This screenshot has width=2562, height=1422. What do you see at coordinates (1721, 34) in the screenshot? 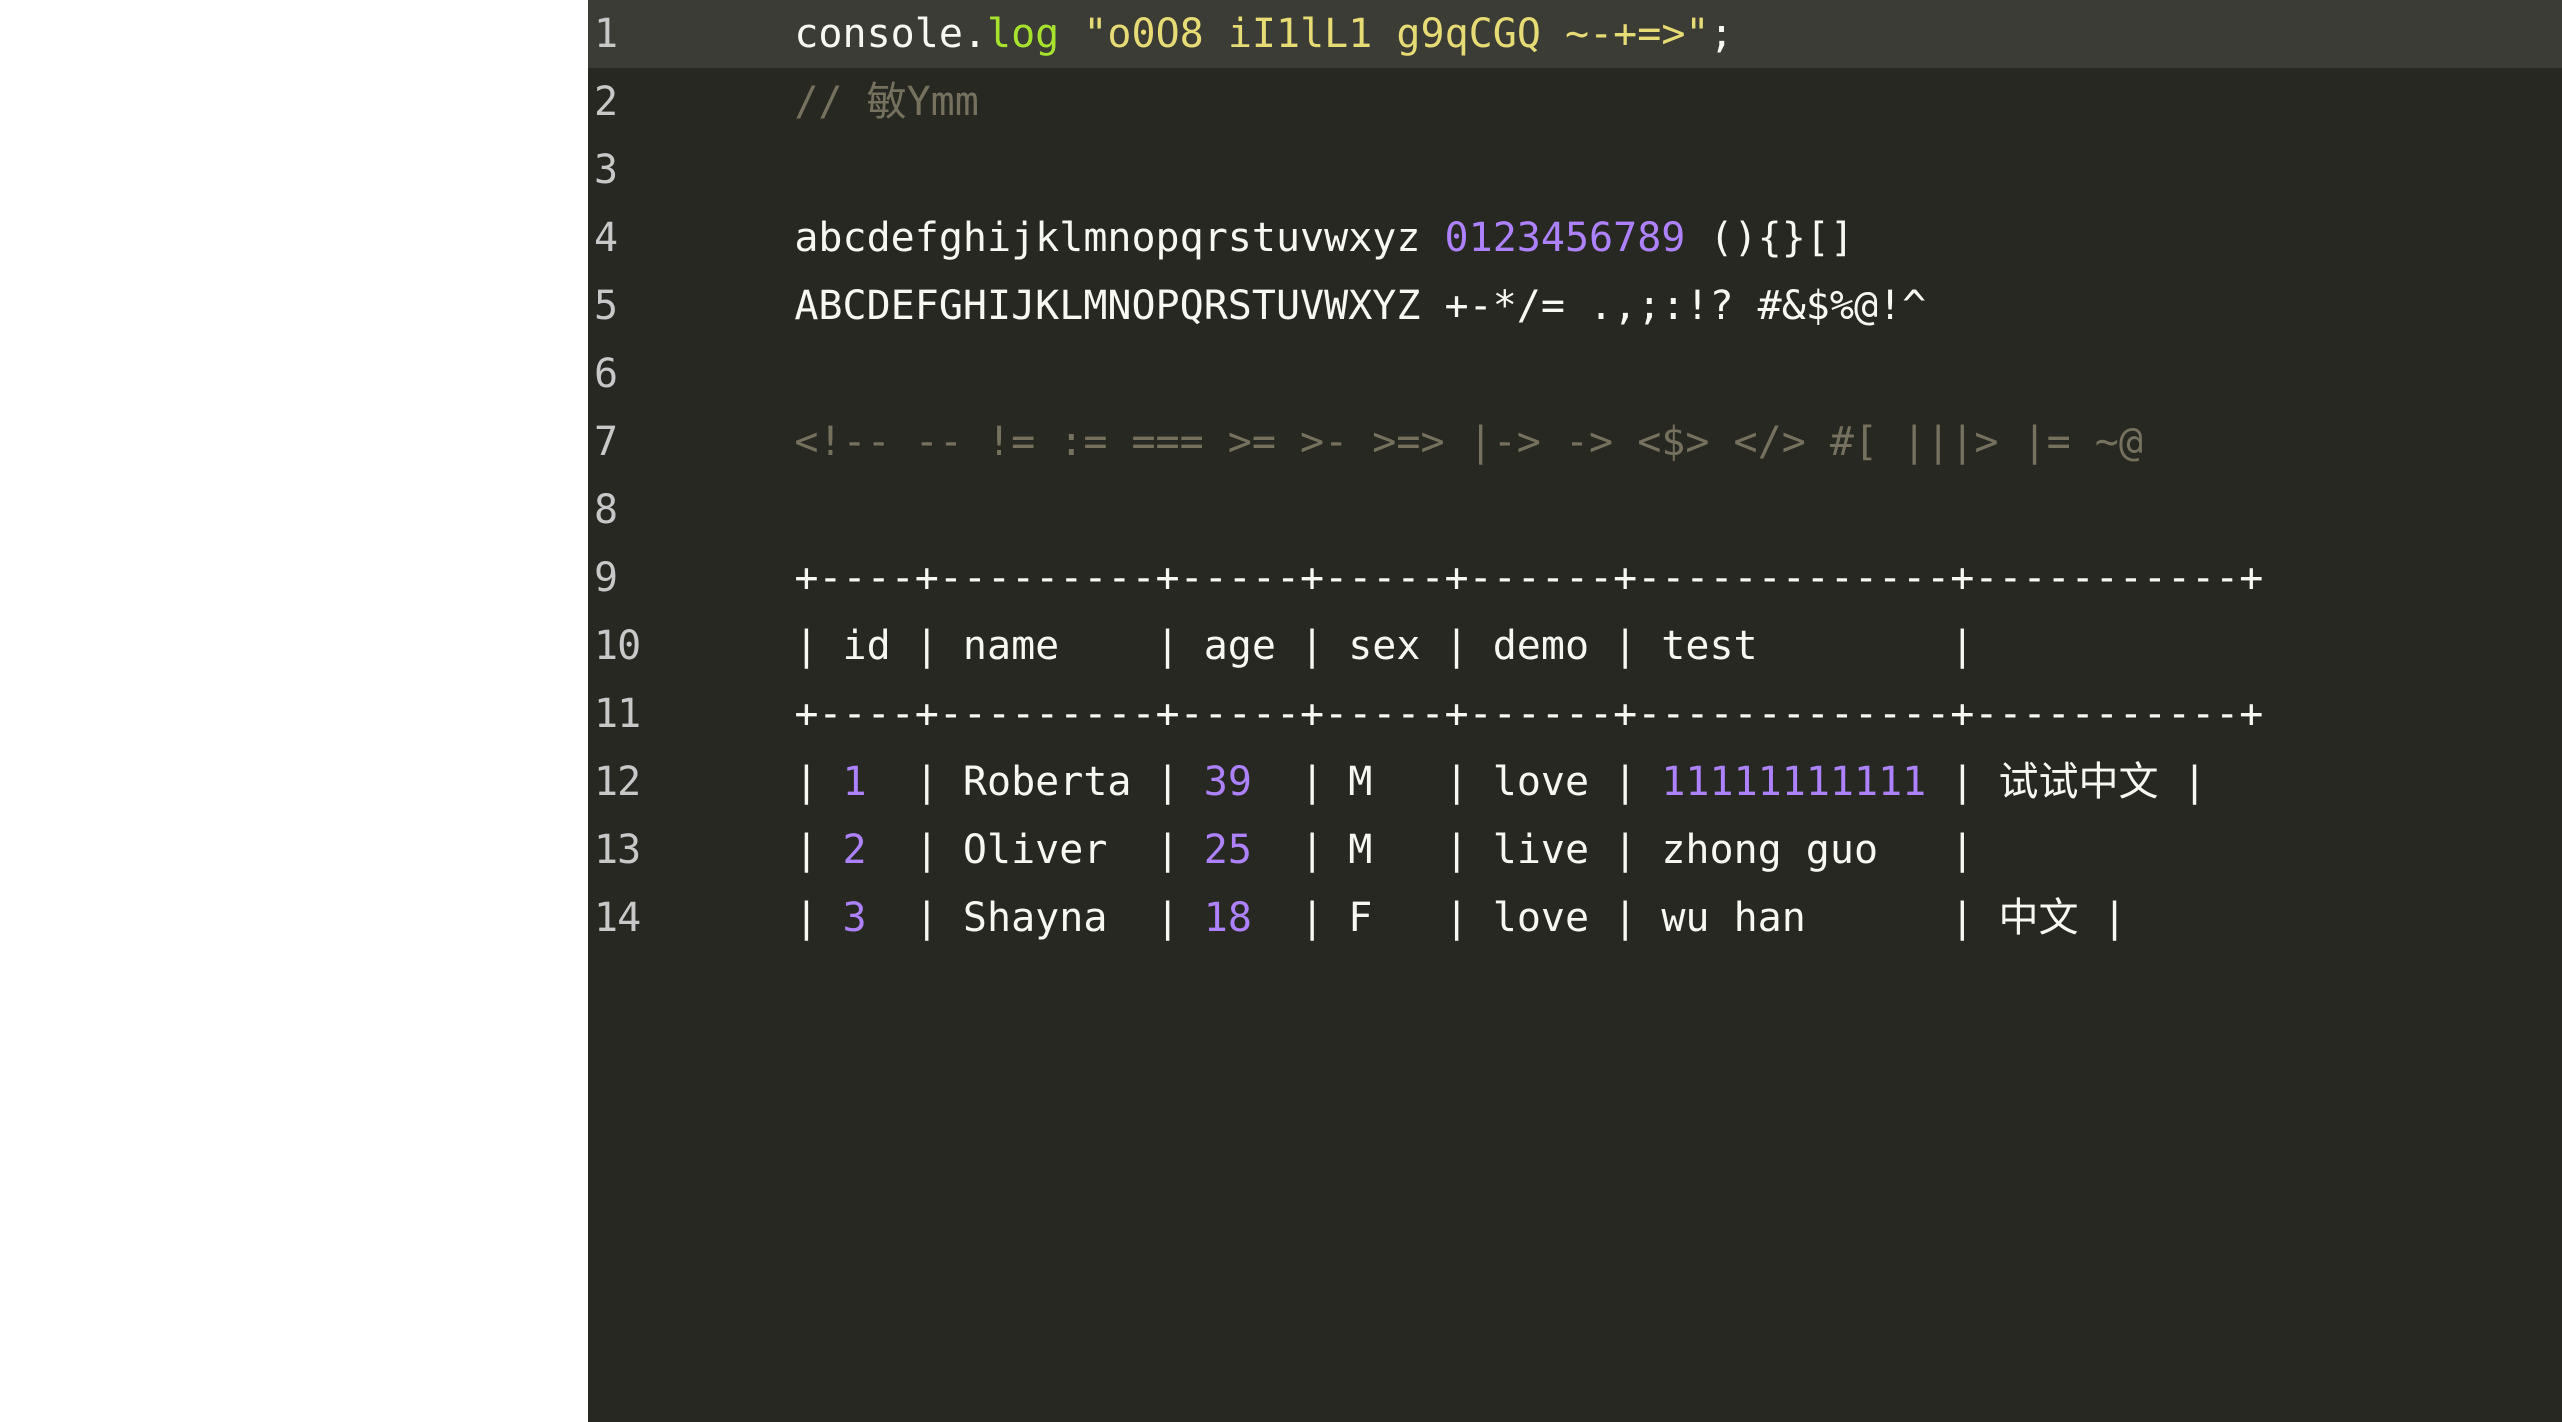
I see `code-token-punct: ;` at bounding box center [1721, 34].